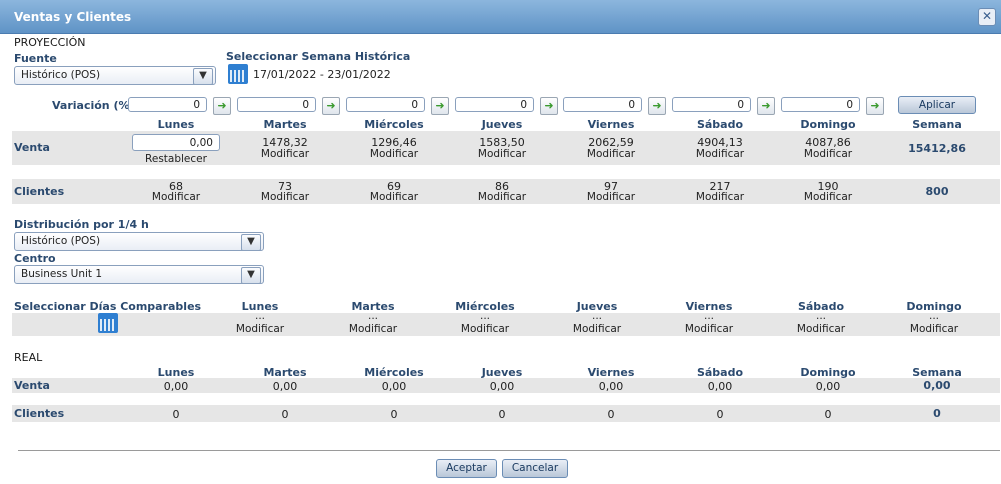  Describe the element at coordinates (828, 386) in the screenshot. I see `real-venta-domingo: 0,00` at that location.